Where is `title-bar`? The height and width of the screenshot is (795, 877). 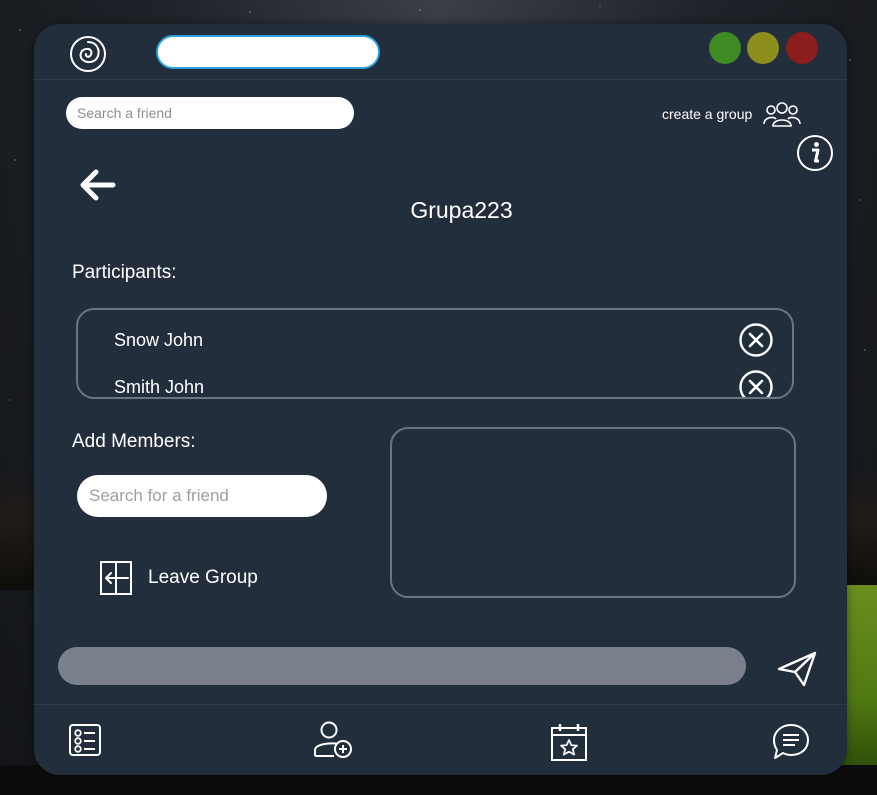
title-bar is located at coordinates (440, 52).